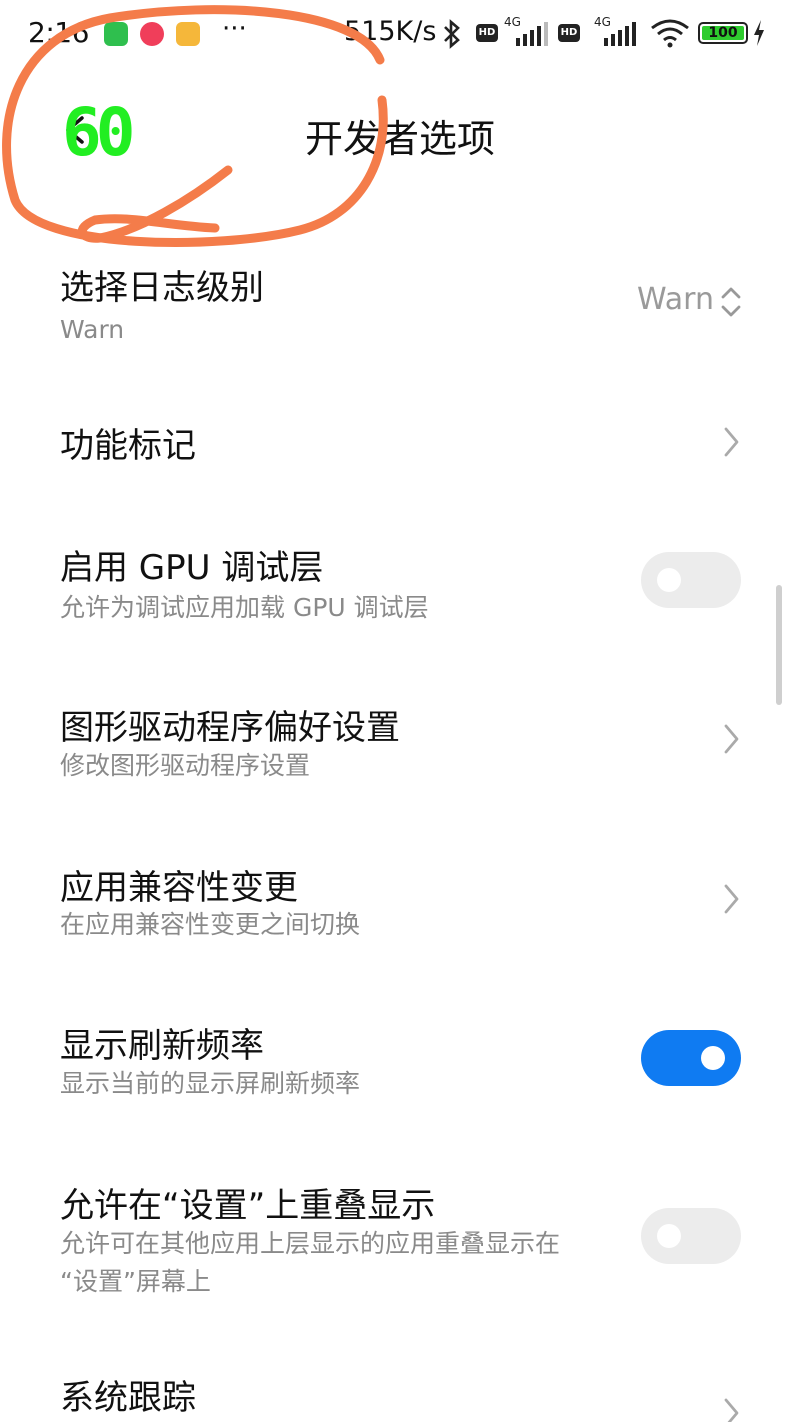  I want to click on log-level-value: Warn, so click(675, 299).